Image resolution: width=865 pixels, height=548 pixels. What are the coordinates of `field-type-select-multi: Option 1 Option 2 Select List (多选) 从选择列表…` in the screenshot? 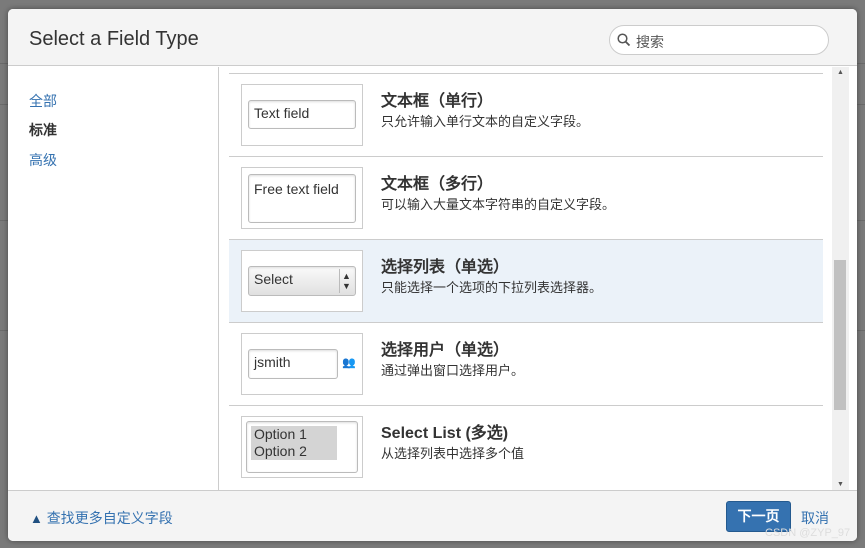 It's located at (526, 446).